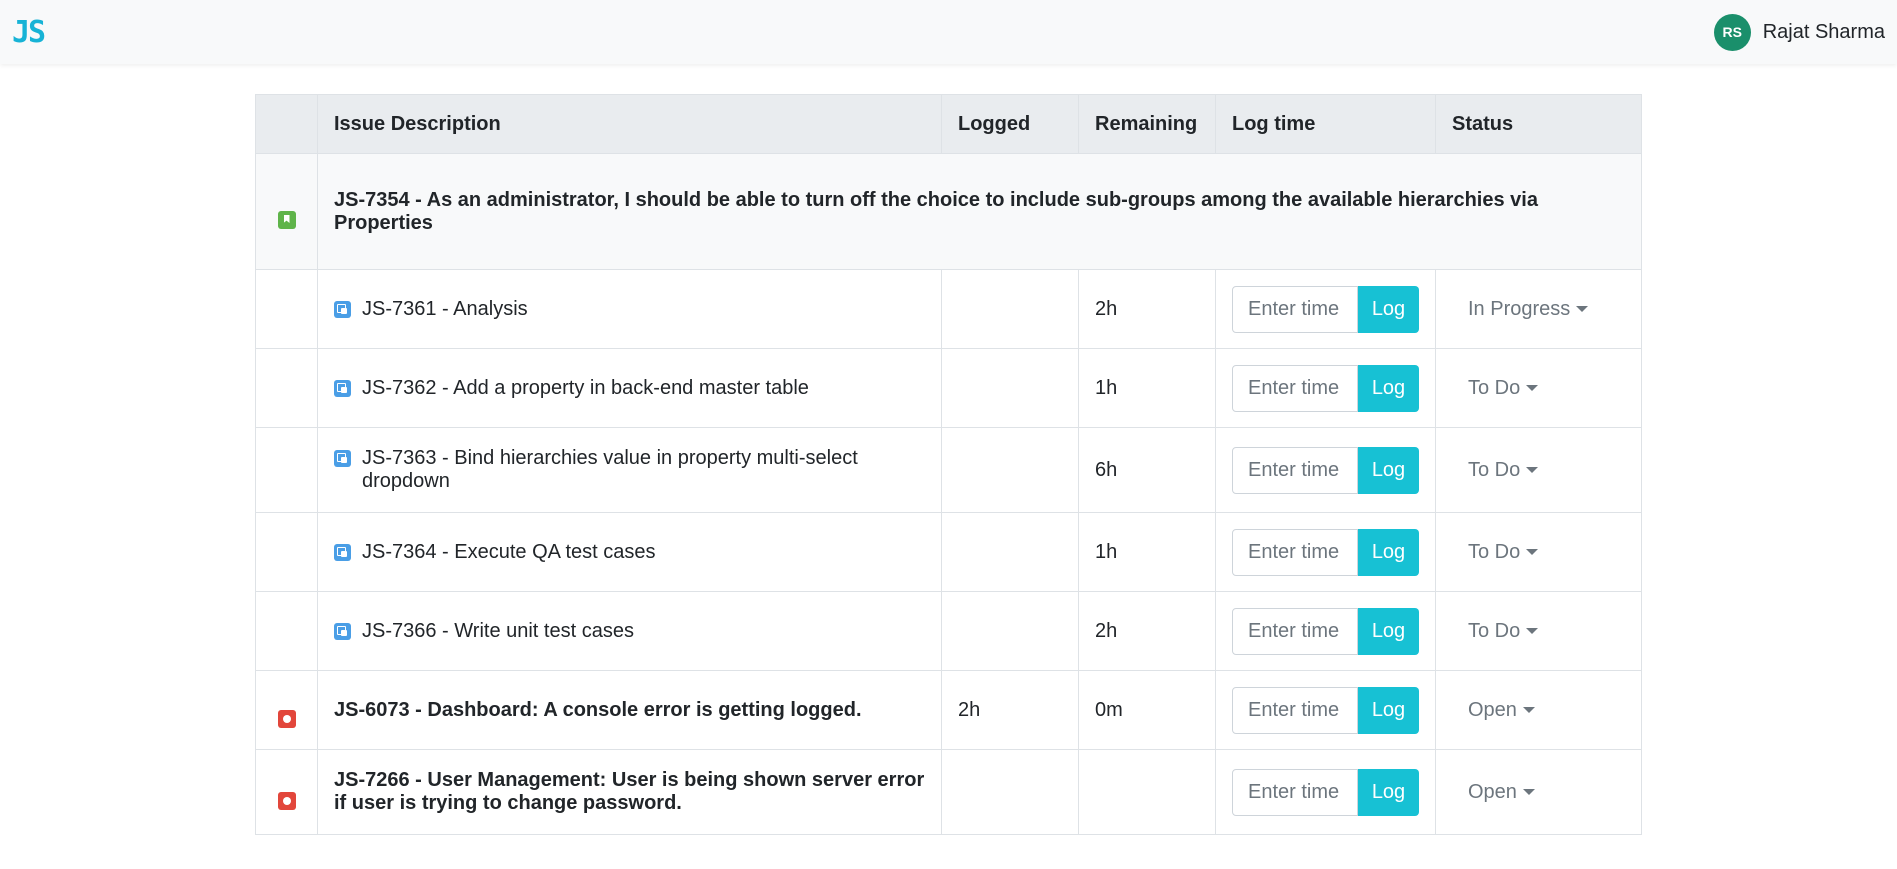 The height and width of the screenshot is (869, 1897). Describe the element at coordinates (1147, 792) in the screenshot. I see `remaining-cell` at that location.